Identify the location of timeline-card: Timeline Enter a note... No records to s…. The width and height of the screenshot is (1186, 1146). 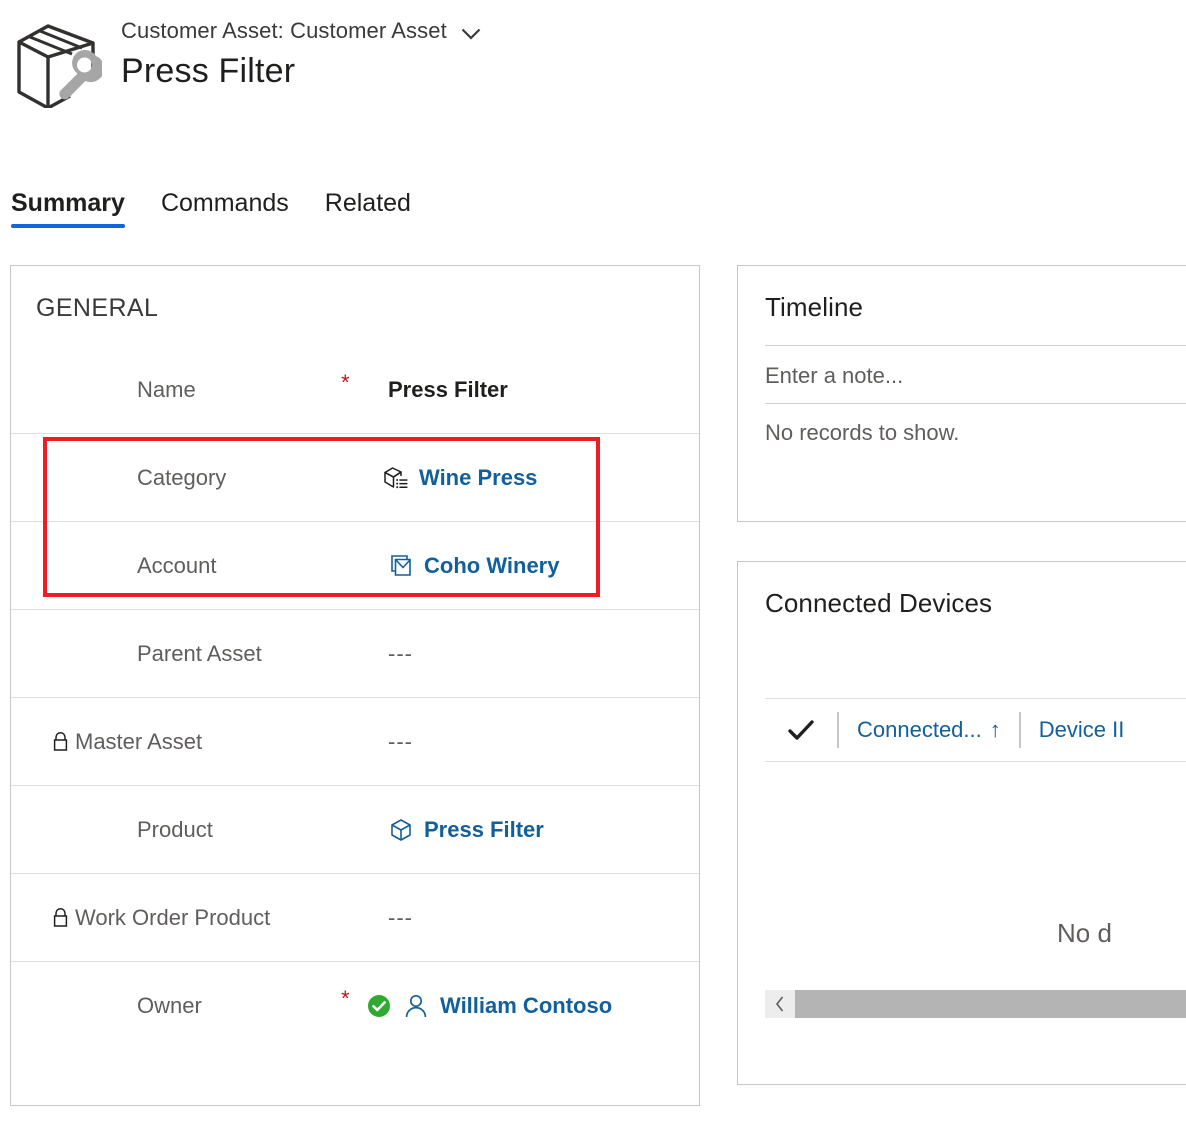
(961, 393).